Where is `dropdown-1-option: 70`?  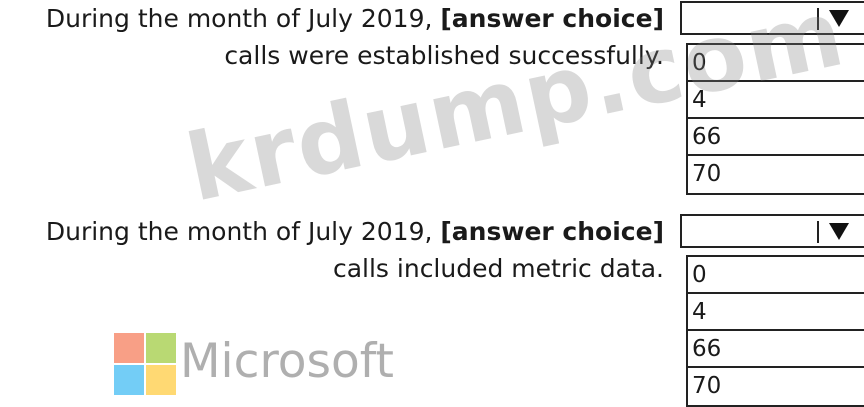 dropdown-1-option: 70 is located at coordinates (776, 175).